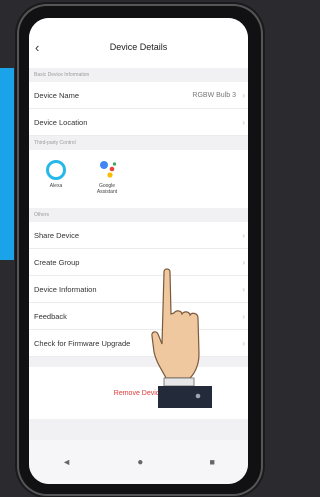 The height and width of the screenshot is (497, 320). I want to click on google-assistant-item: Google Assistant, so click(107, 176).